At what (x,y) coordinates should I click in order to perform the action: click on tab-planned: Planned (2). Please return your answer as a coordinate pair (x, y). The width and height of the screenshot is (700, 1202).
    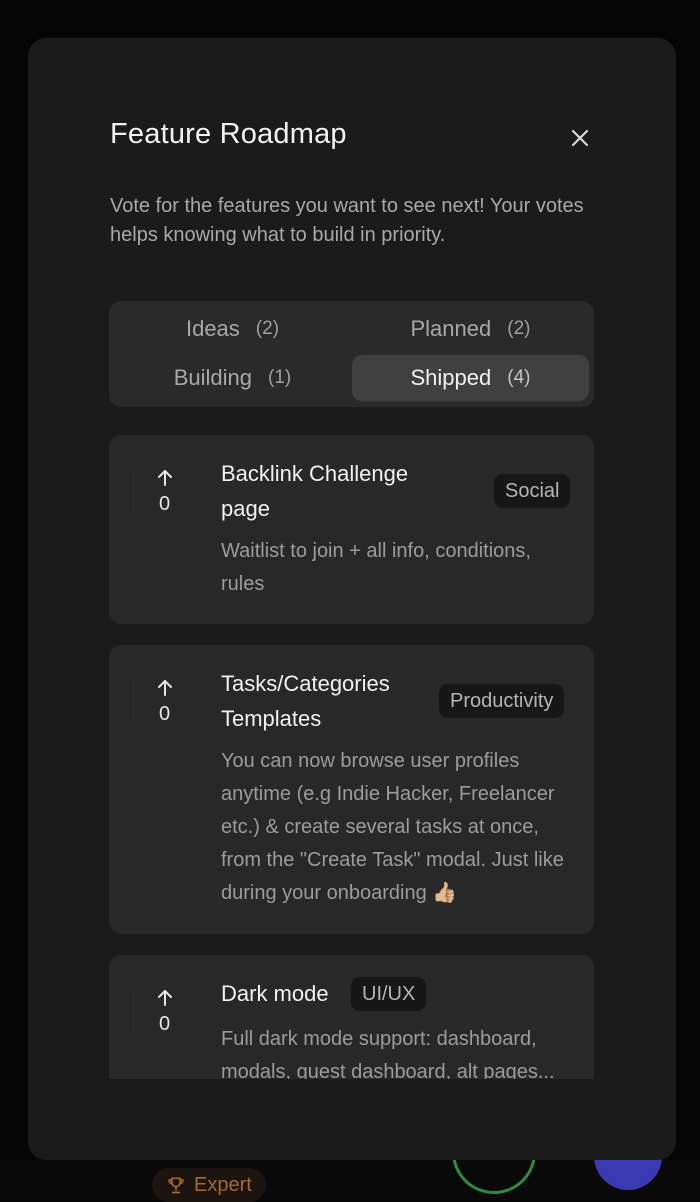
    Looking at the image, I should click on (470, 329).